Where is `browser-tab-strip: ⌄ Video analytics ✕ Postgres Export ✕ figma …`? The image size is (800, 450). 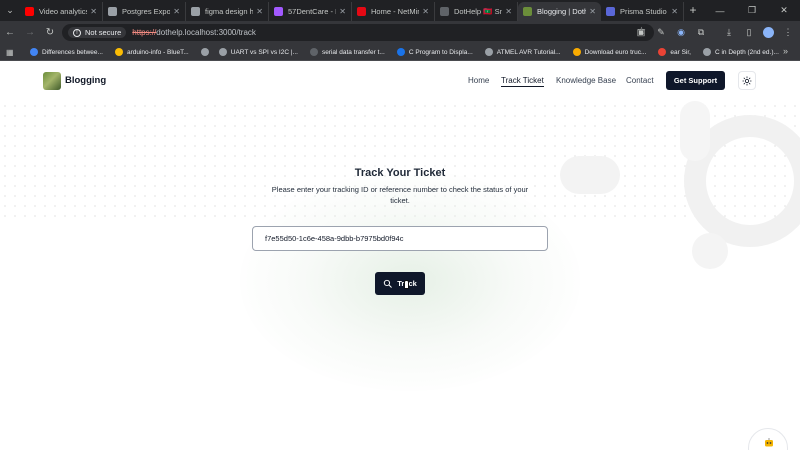 browser-tab-strip: ⌄ Video analytics ✕ Postgres Export ✕ figma … is located at coordinates (400, 10).